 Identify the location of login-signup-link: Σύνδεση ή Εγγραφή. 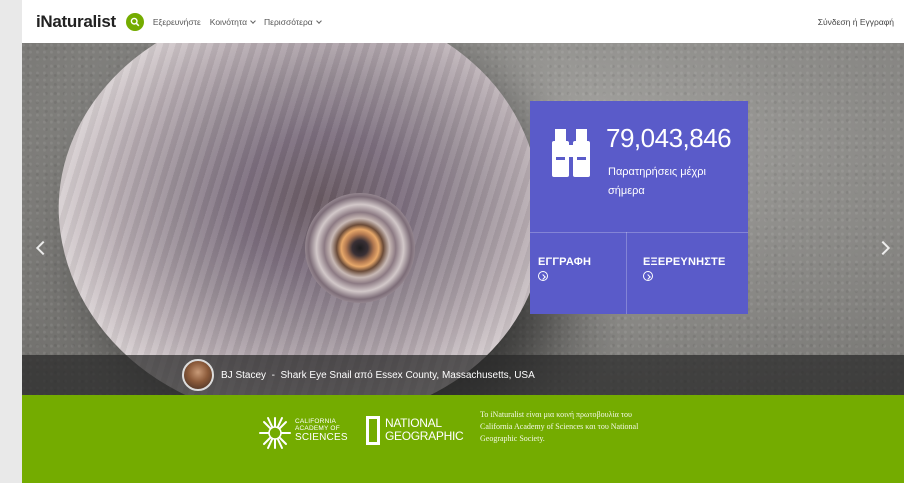
(856, 22).